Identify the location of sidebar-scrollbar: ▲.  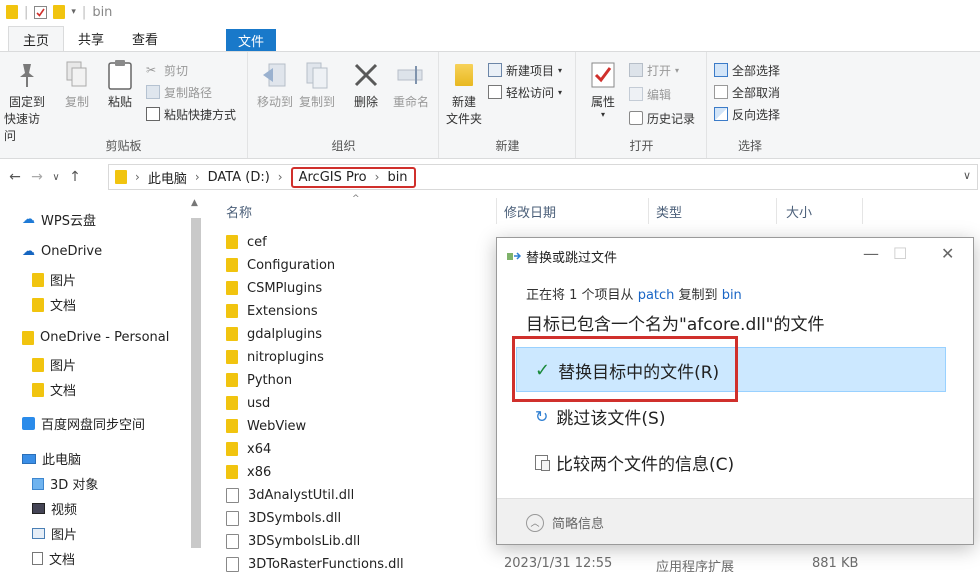
(196, 384).